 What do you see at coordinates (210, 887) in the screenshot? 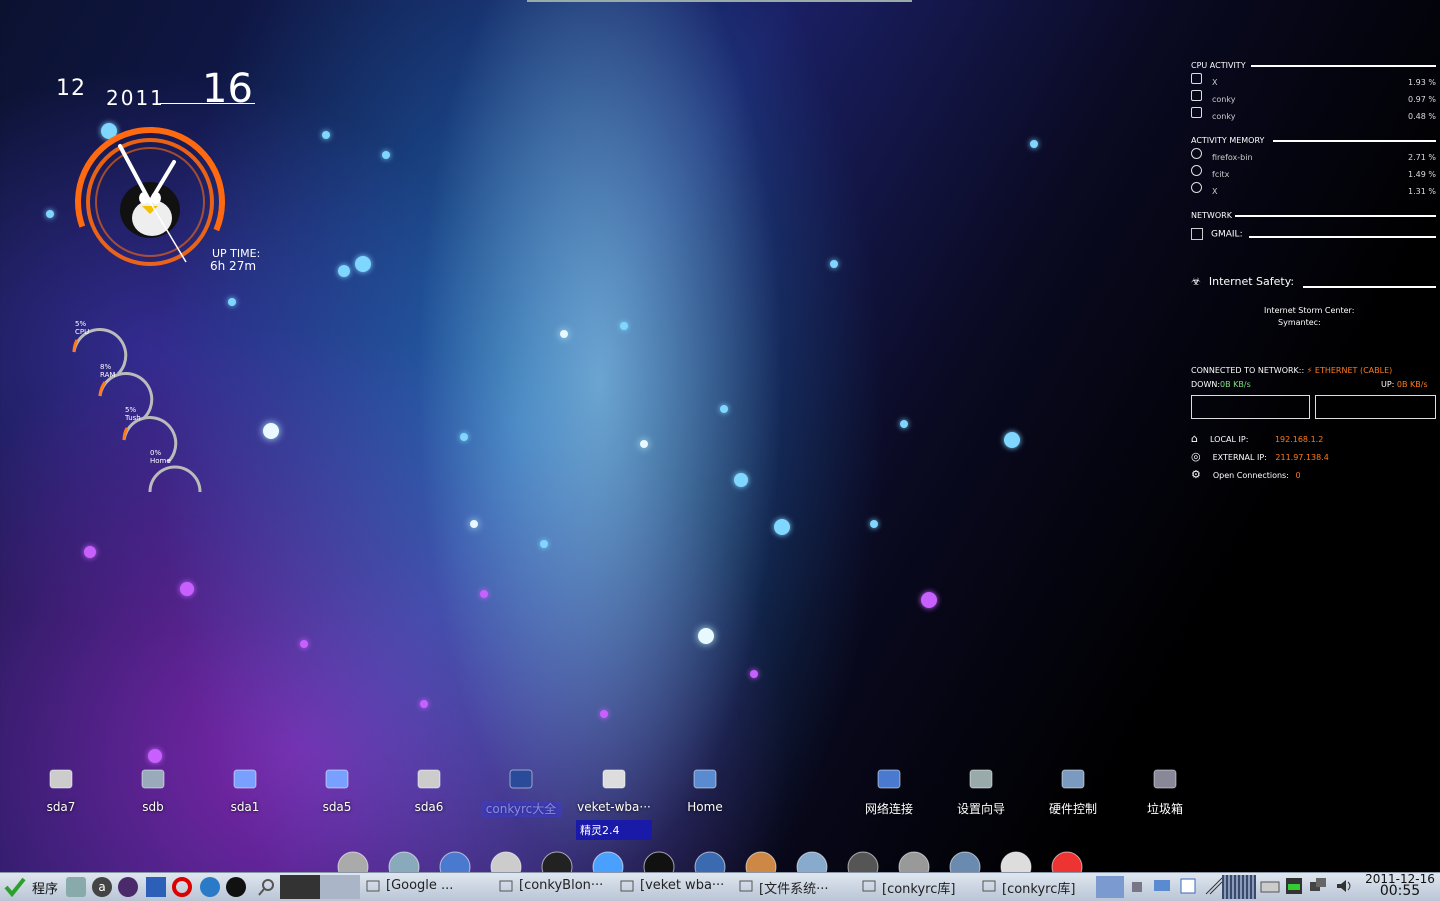
I see `browser-icon` at bounding box center [210, 887].